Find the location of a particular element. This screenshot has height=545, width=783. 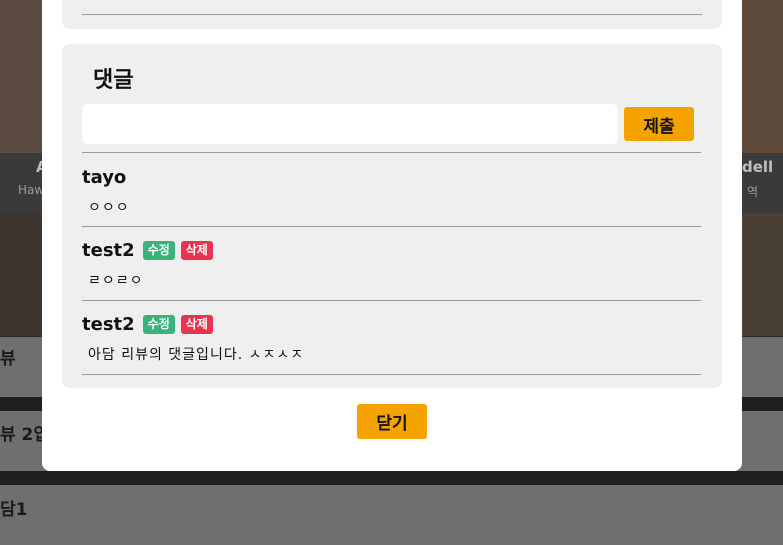

submit-comment-button: 제출 is located at coordinates (659, 124).